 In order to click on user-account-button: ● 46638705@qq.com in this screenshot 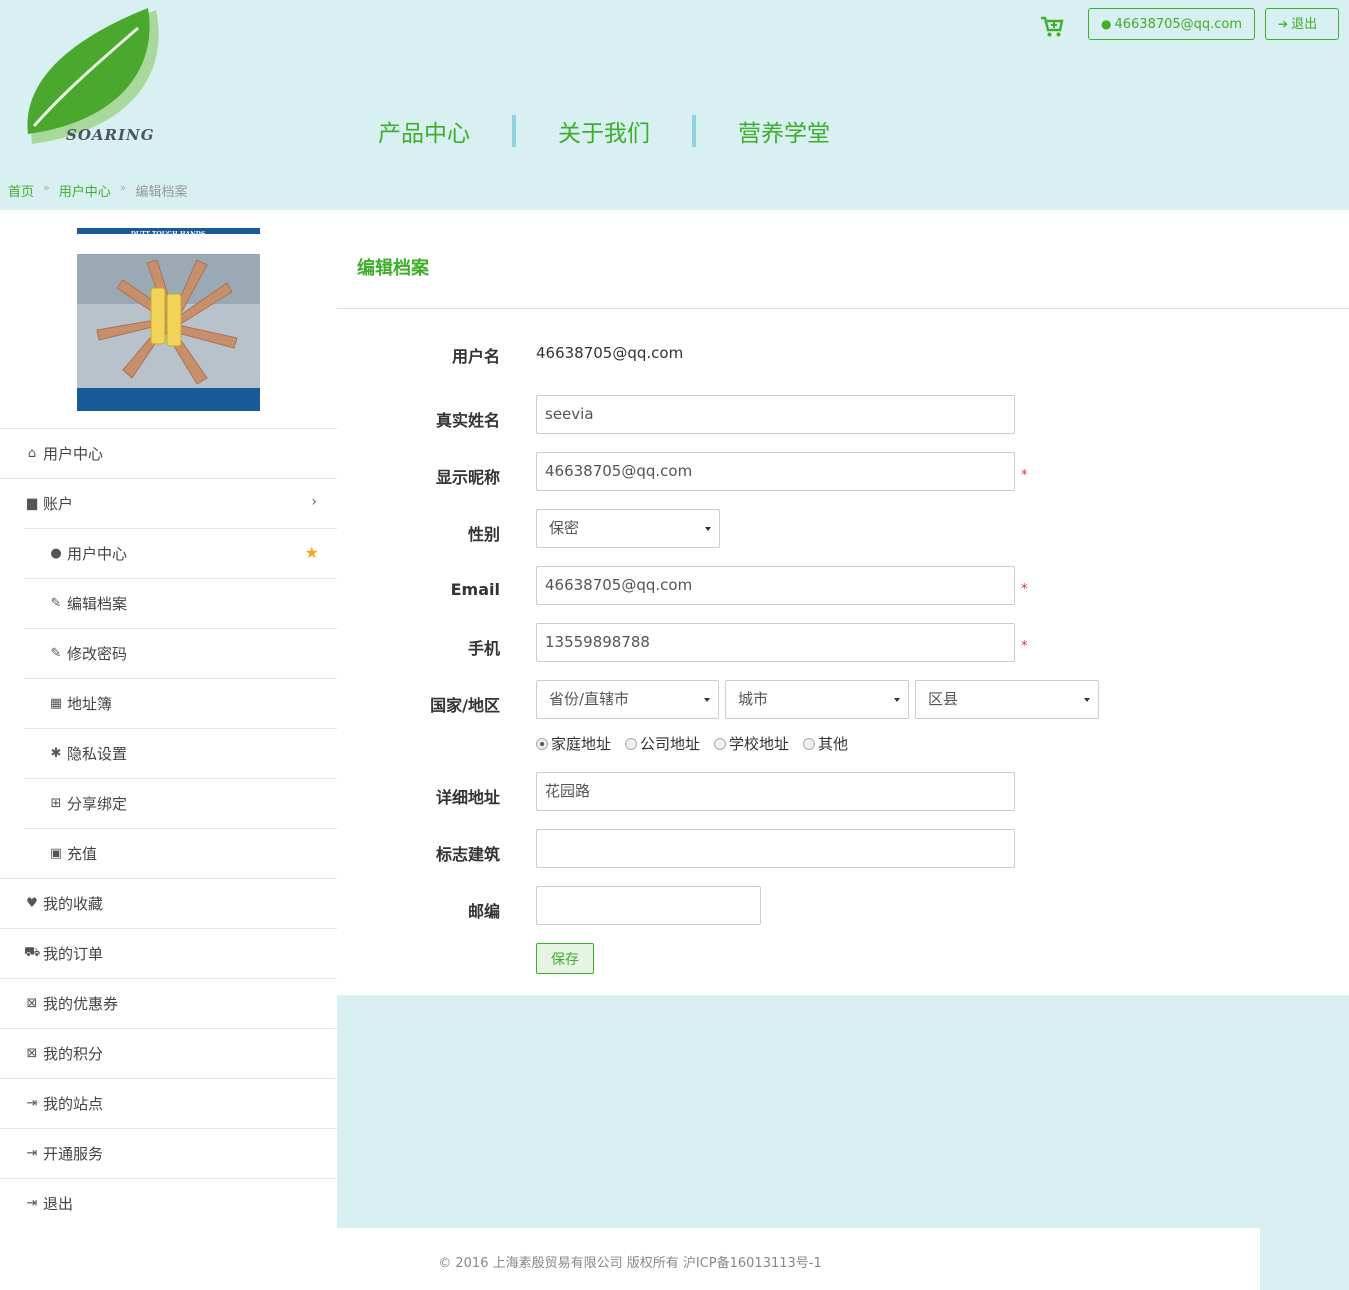, I will do `click(1171, 24)`.